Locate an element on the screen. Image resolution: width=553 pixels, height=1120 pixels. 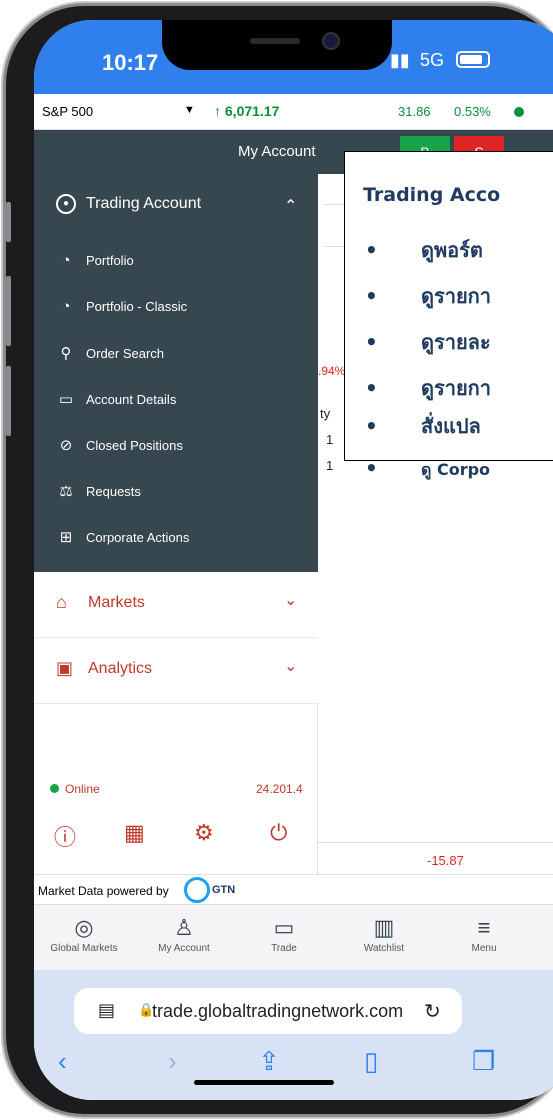
menu-item-account-details: ▭ Account Details is located at coordinates (116, 399).